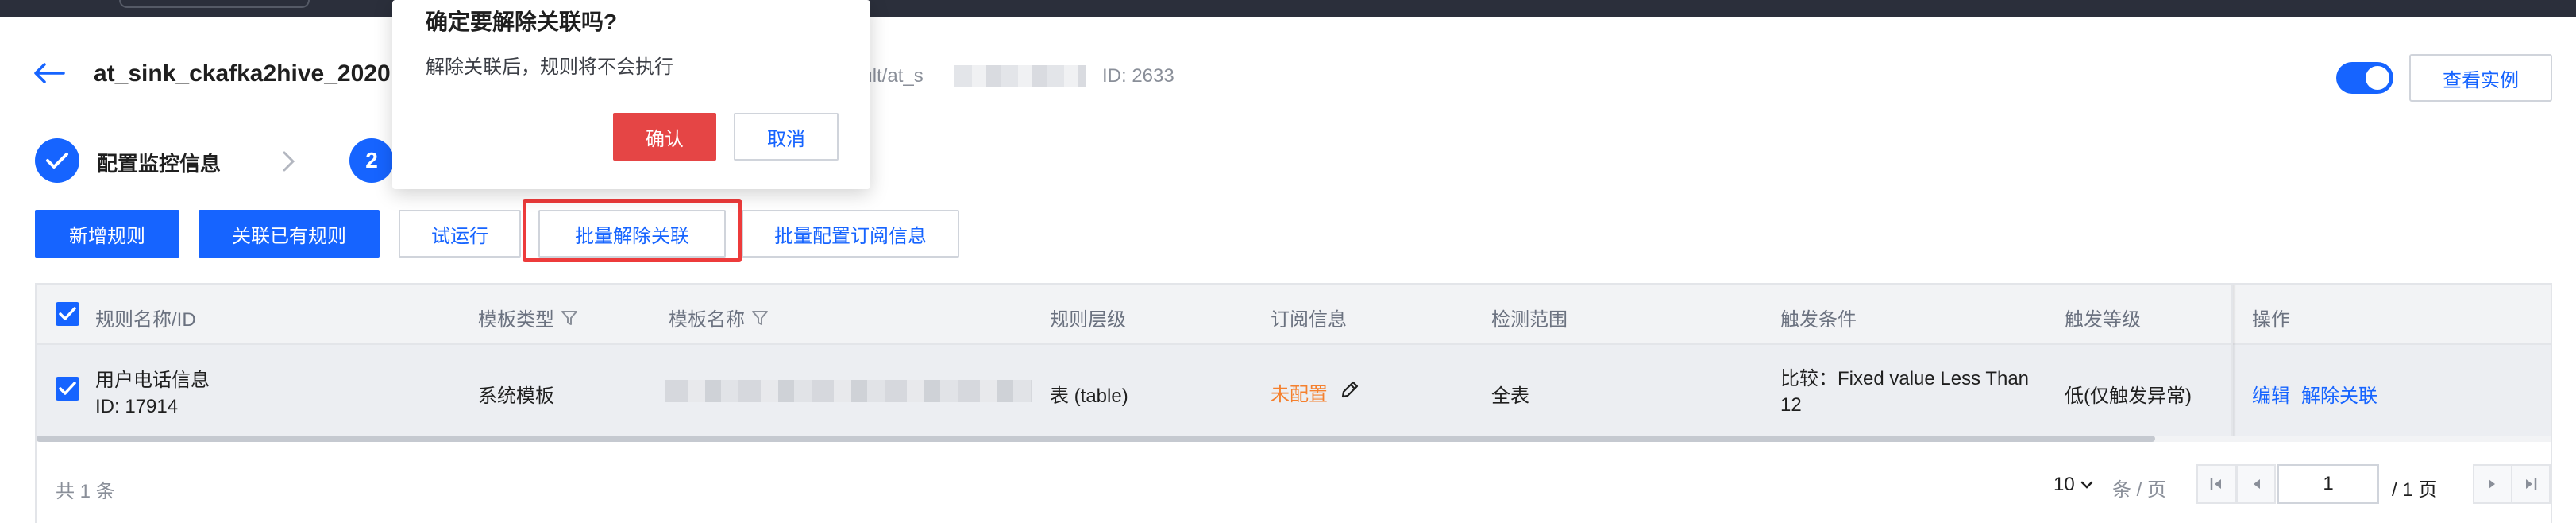 The width and height of the screenshot is (2576, 523). Describe the element at coordinates (2086, 485) in the screenshot. I see `chevron-down-icon` at that location.